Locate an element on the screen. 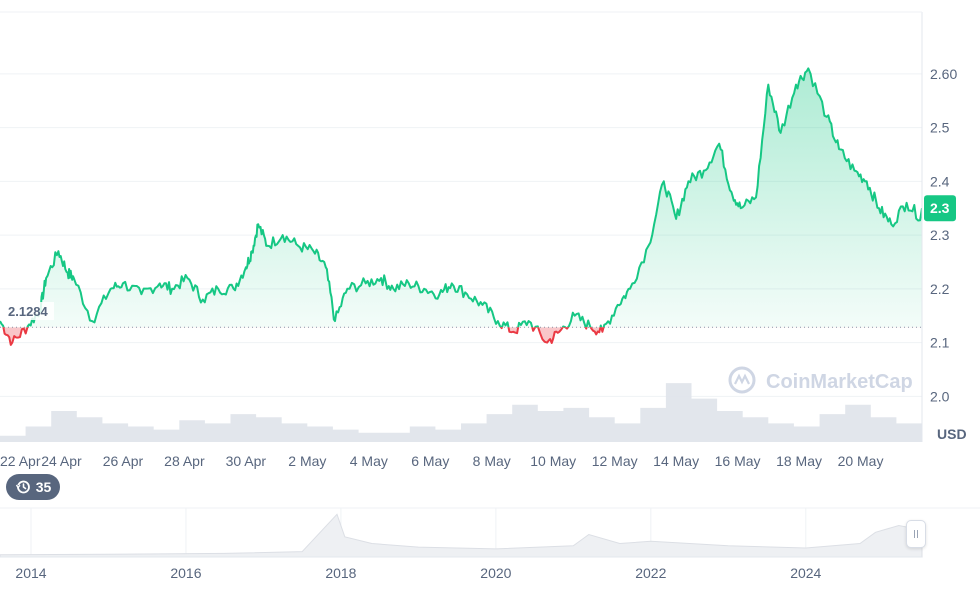 The height and width of the screenshot is (600, 980). y-tick-label: 2.4 is located at coordinates (940, 181).